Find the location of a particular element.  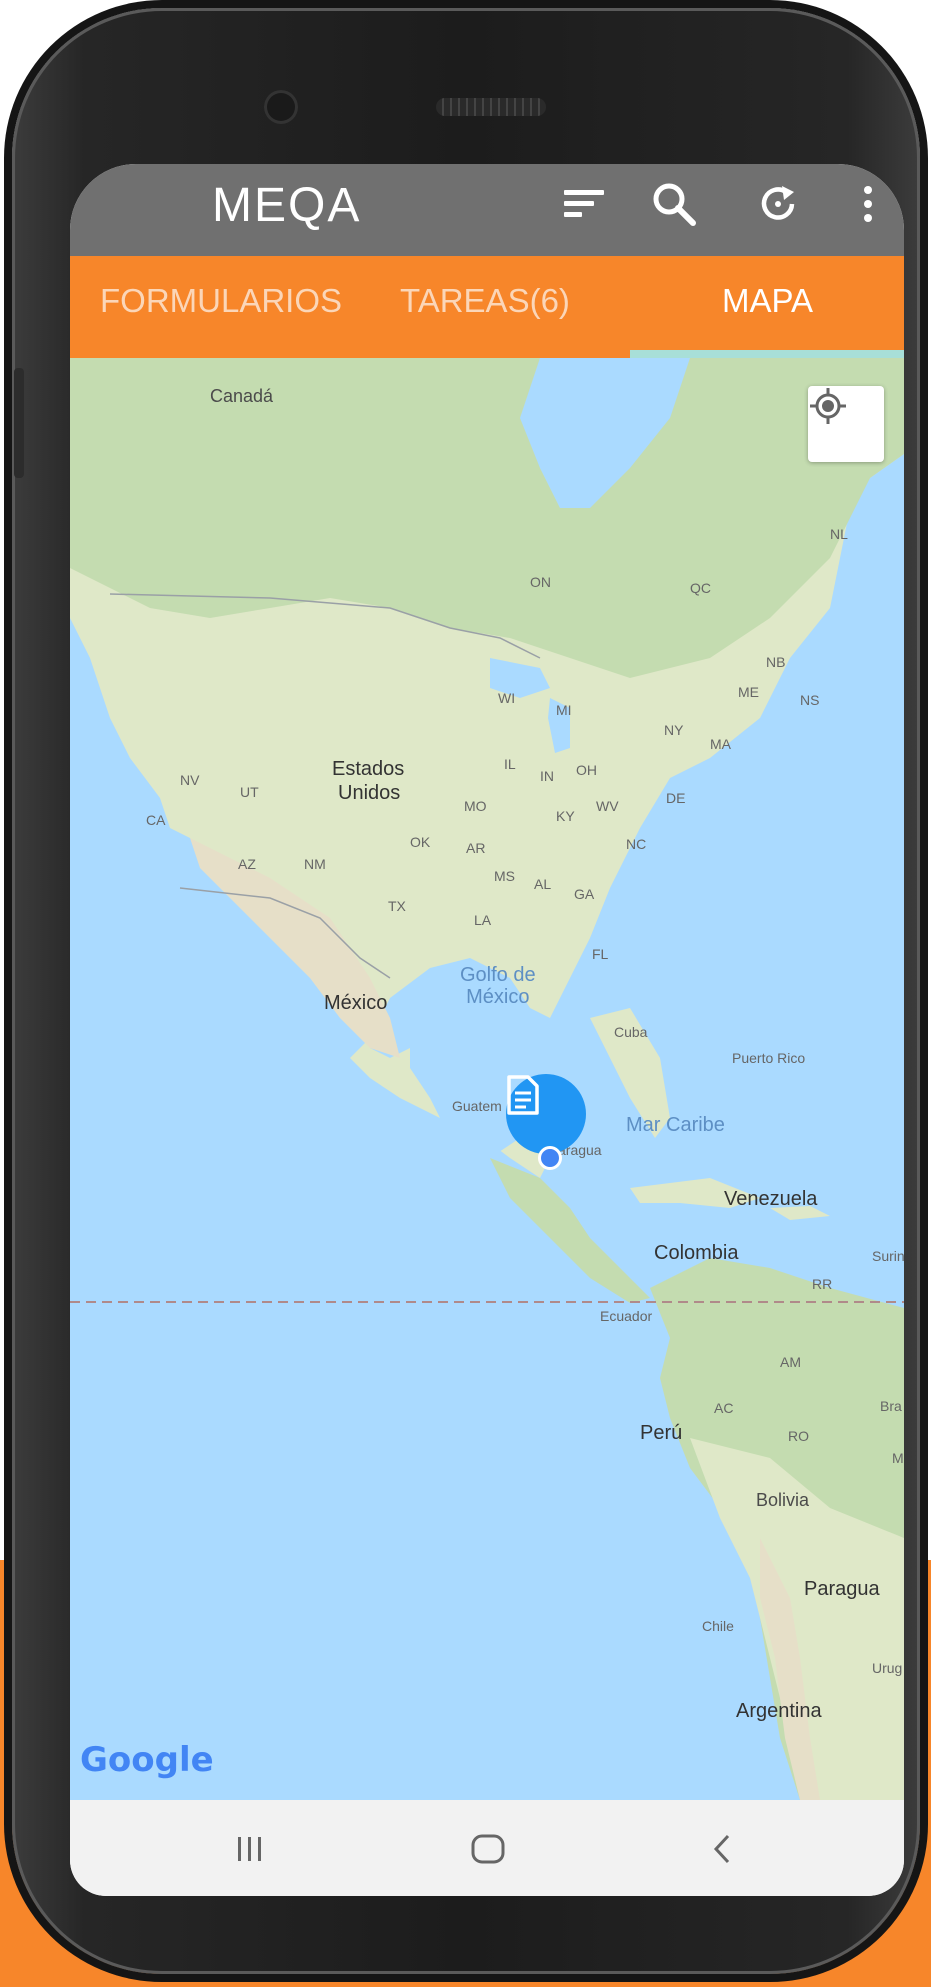

map-label-nc: NC is located at coordinates (636, 844).